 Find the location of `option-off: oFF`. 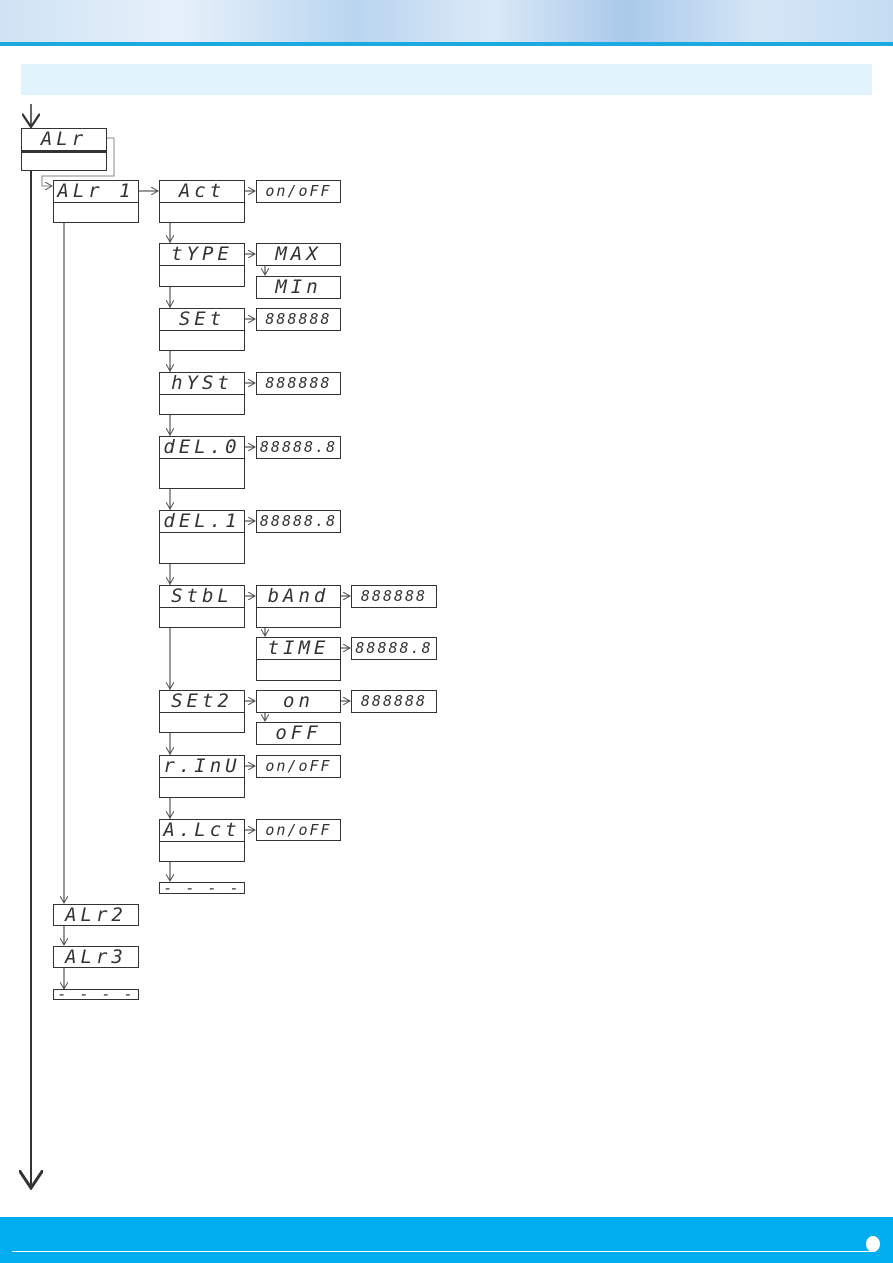

option-off: oFF is located at coordinates (298, 733).